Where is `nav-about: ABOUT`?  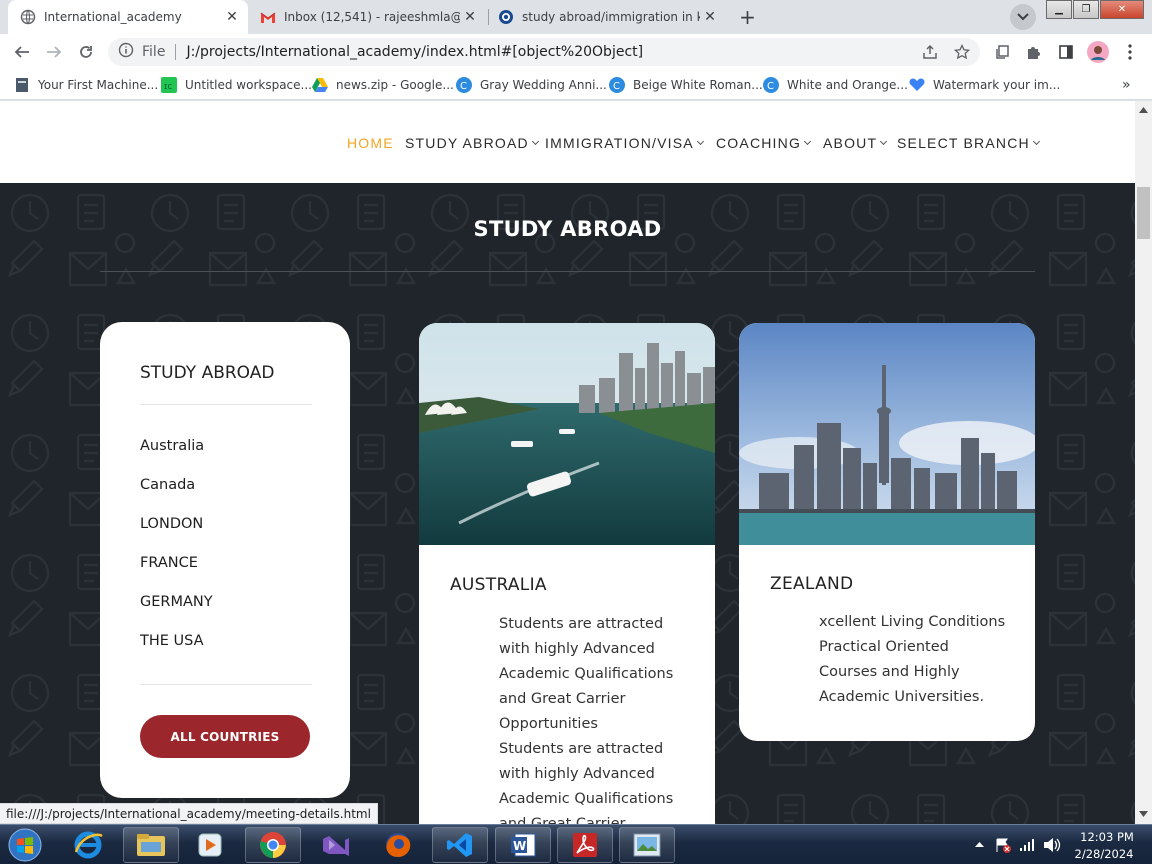
nav-about: ABOUT is located at coordinates (855, 143).